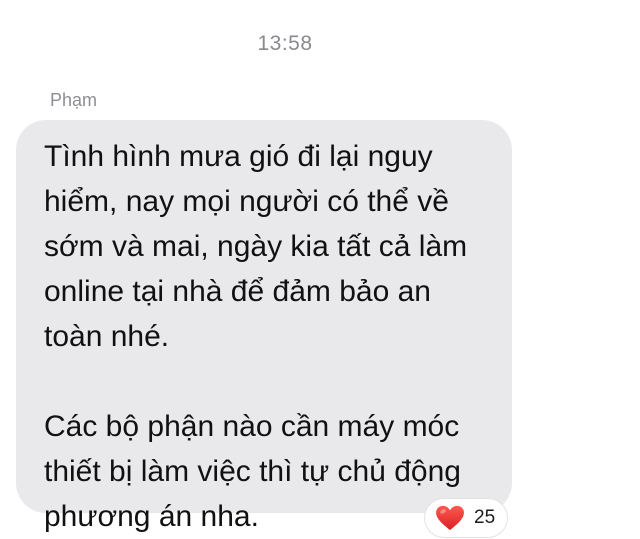 The width and height of the screenshot is (640, 539). Describe the element at coordinates (285, 43) in the screenshot. I see `message-timestamp: 13:58` at that location.